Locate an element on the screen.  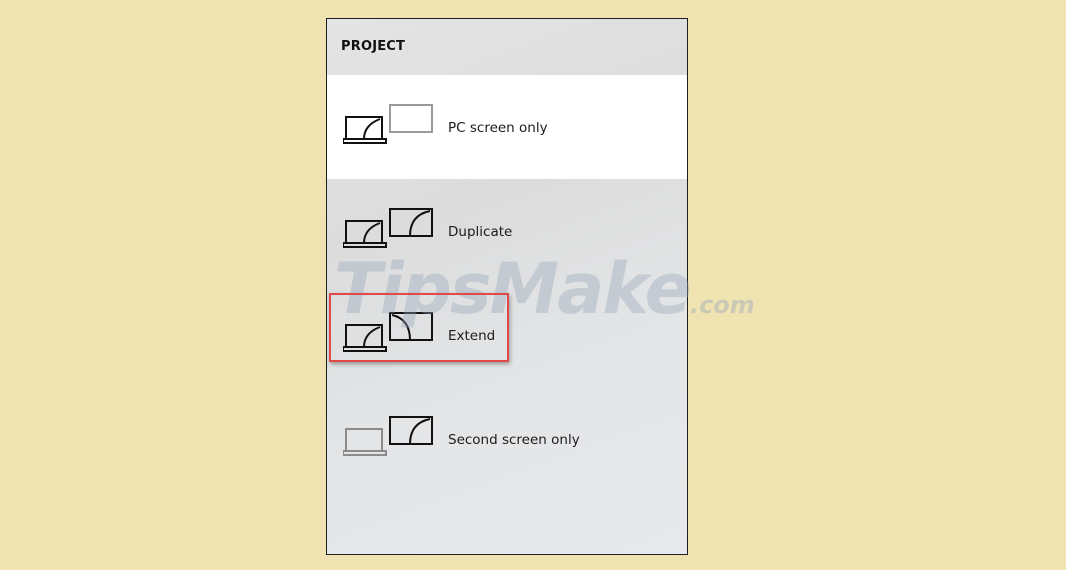
option-pc-screen-only: PC screen only is located at coordinates (507, 127).